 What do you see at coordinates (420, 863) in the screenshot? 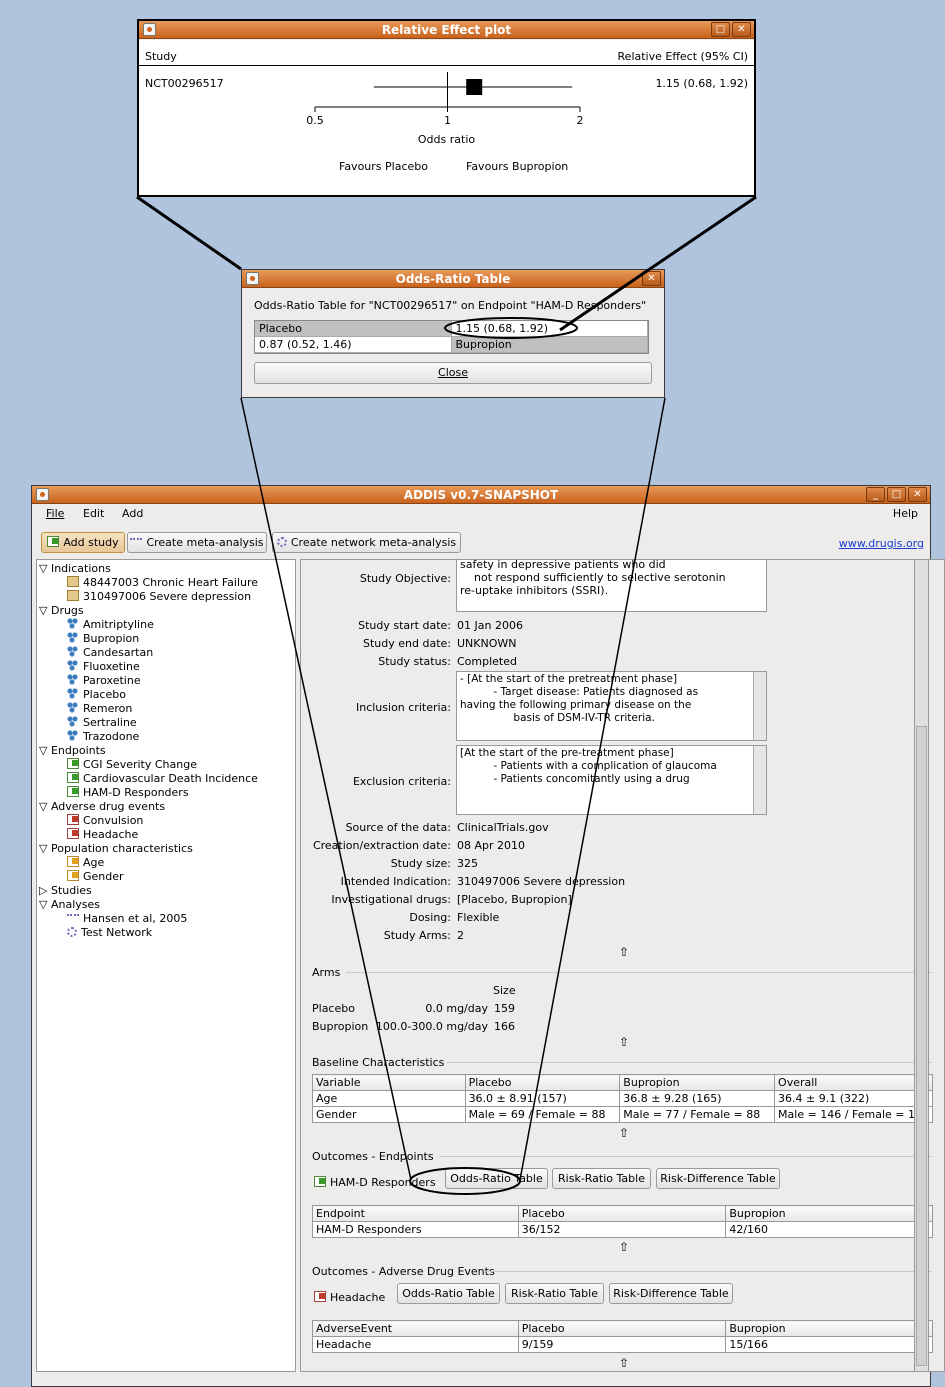
I see `size-label: Study size:` at bounding box center [420, 863].